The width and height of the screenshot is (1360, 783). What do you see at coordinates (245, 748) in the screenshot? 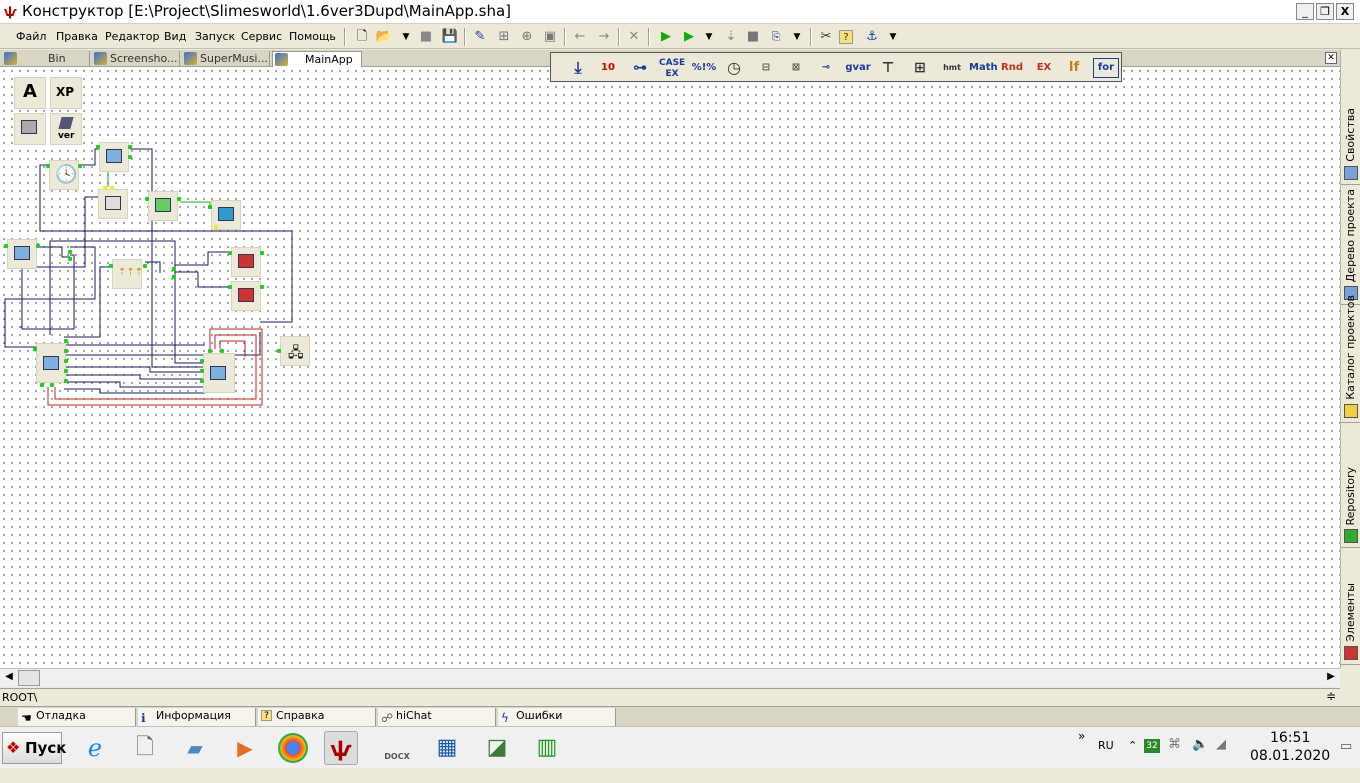
I see `media-player-icon: ▶` at bounding box center [245, 748].